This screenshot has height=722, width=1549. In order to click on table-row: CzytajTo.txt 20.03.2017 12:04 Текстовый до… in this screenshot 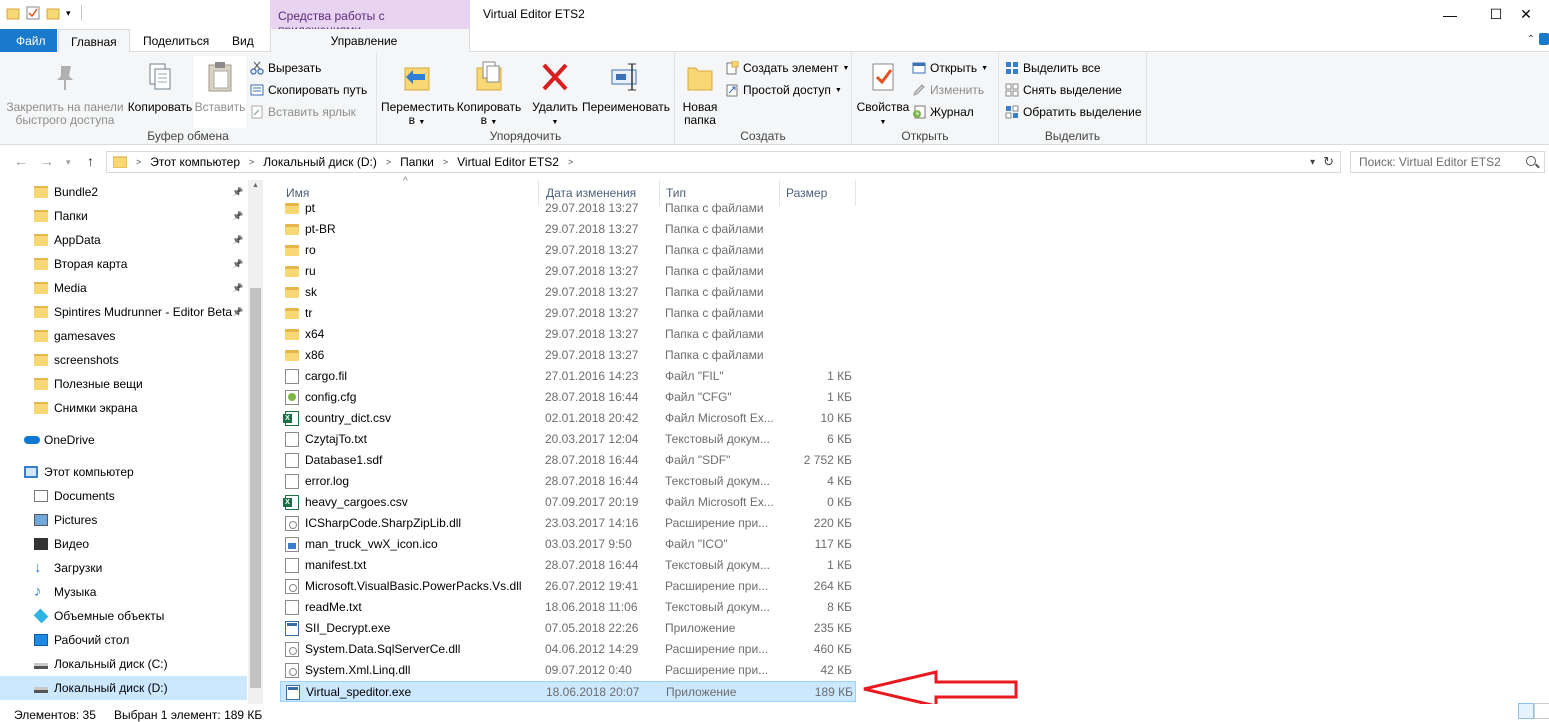, I will do `click(568, 439)`.